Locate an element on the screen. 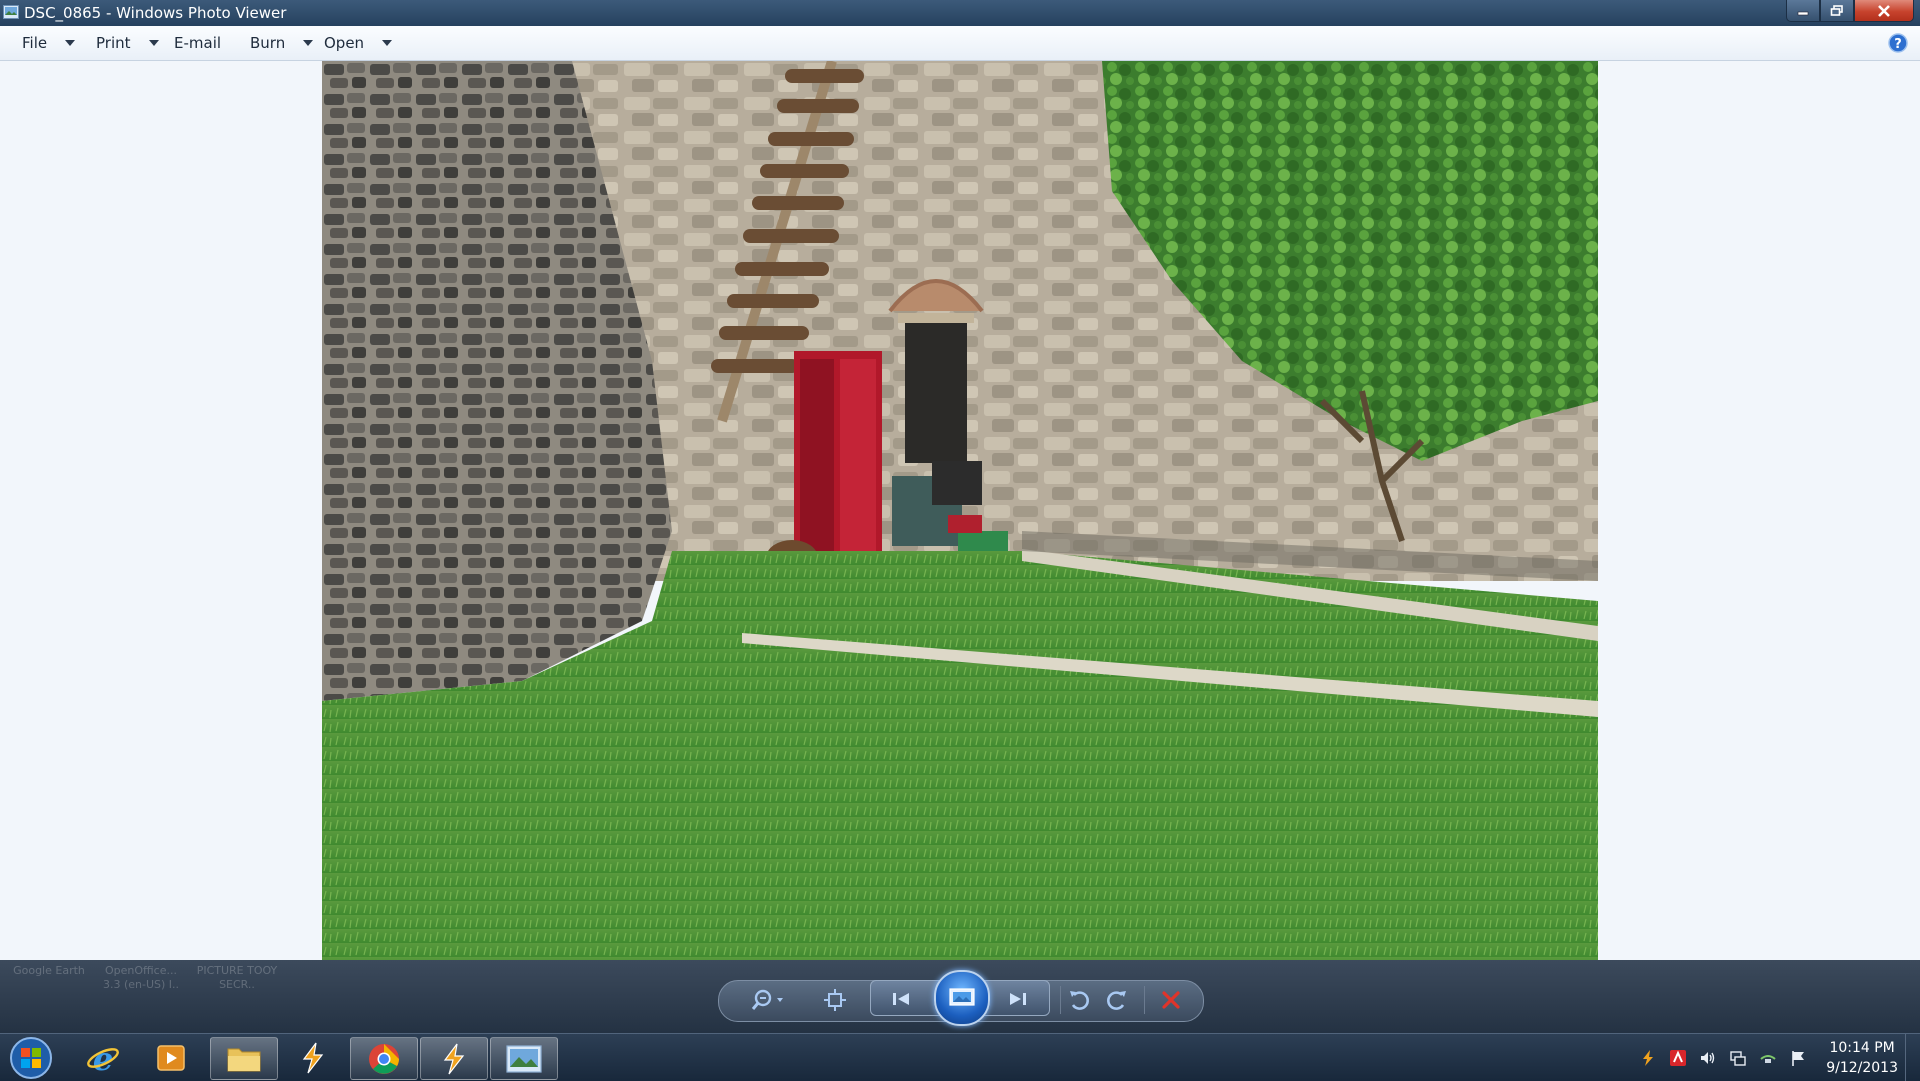 The image size is (1920, 1081). restore-button is located at coordinates (1837, 11).